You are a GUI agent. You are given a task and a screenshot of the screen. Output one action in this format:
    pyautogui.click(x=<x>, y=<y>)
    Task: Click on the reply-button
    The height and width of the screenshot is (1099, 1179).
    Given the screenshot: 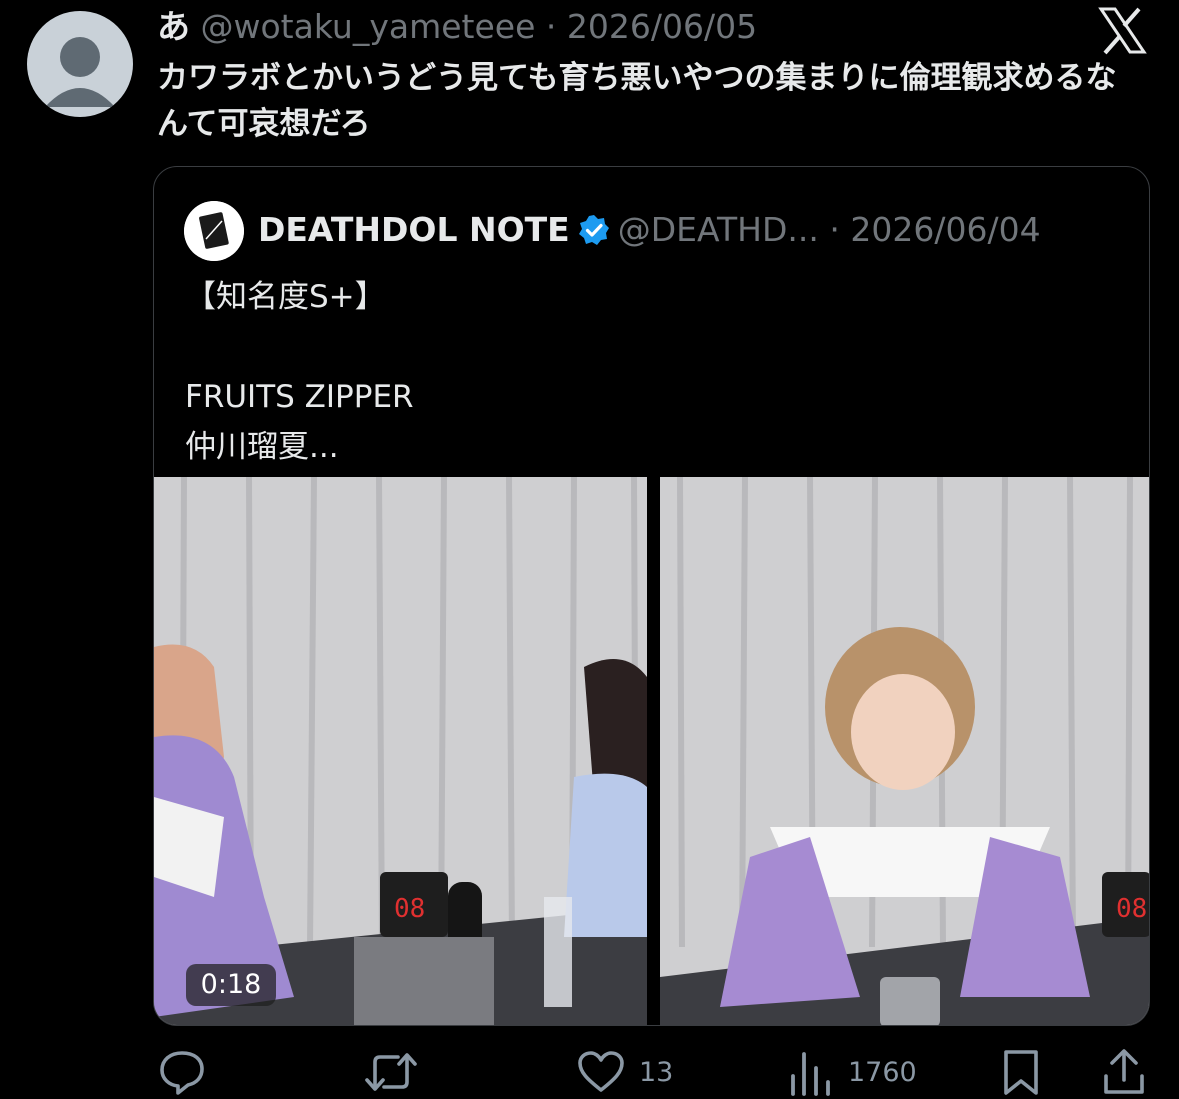 What is the action you would take?
    pyautogui.click(x=182, y=1072)
    